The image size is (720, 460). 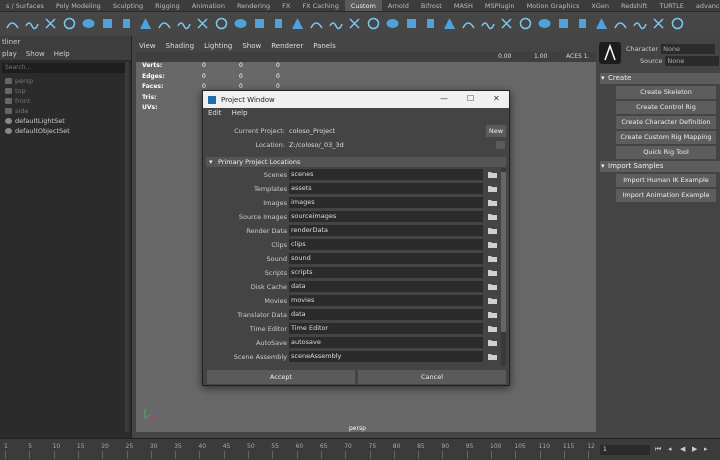 I want to click on location-field: scenes, so click(x=386, y=174).